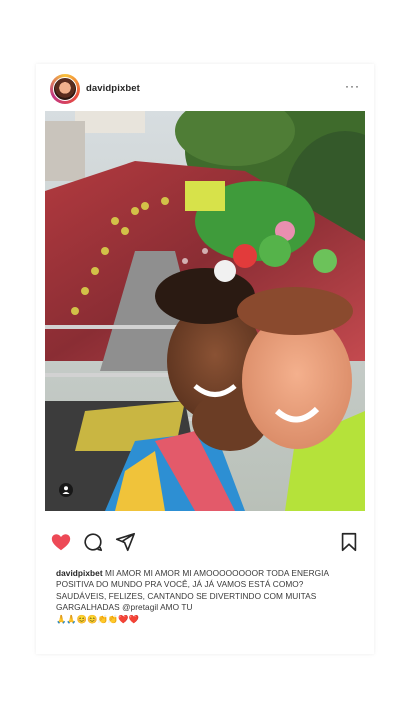 Image resolution: width=405 pixels, height=720 pixels. Describe the element at coordinates (113, 88) in the screenshot. I see `post-username: davidpixbet` at that location.